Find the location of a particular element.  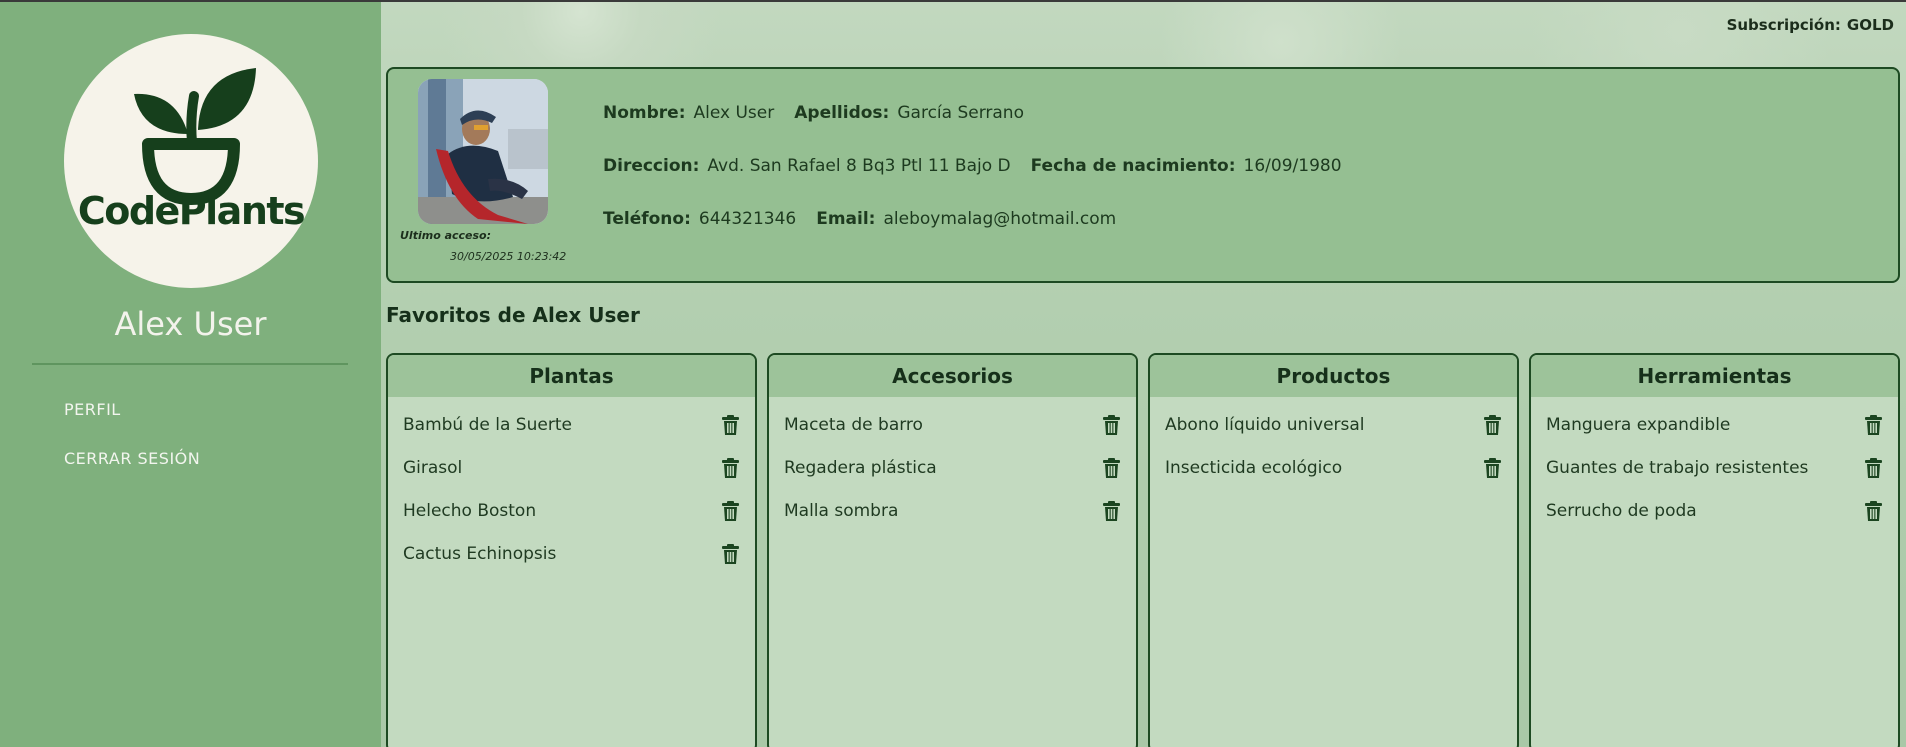

window-top-border is located at coordinates (953, 1).